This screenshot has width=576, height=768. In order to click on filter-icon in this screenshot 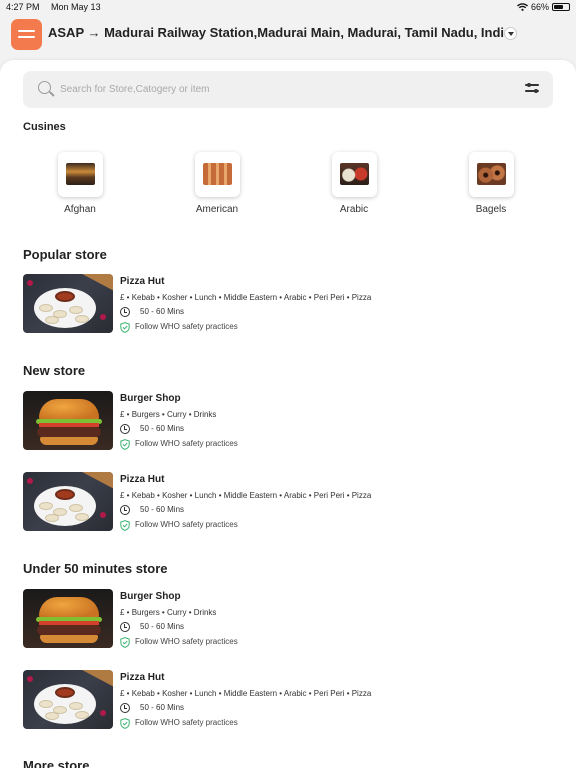, I will do `click(532, 89)`.